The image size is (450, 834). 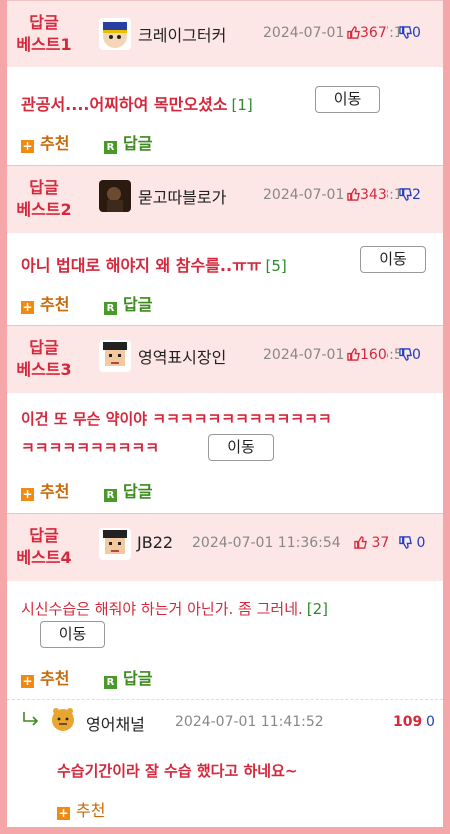 What do you see at coordinates (182, 34) in the screenshot?
I see `user-nickname: 크레이그터커` at bounding box center [182, 34].